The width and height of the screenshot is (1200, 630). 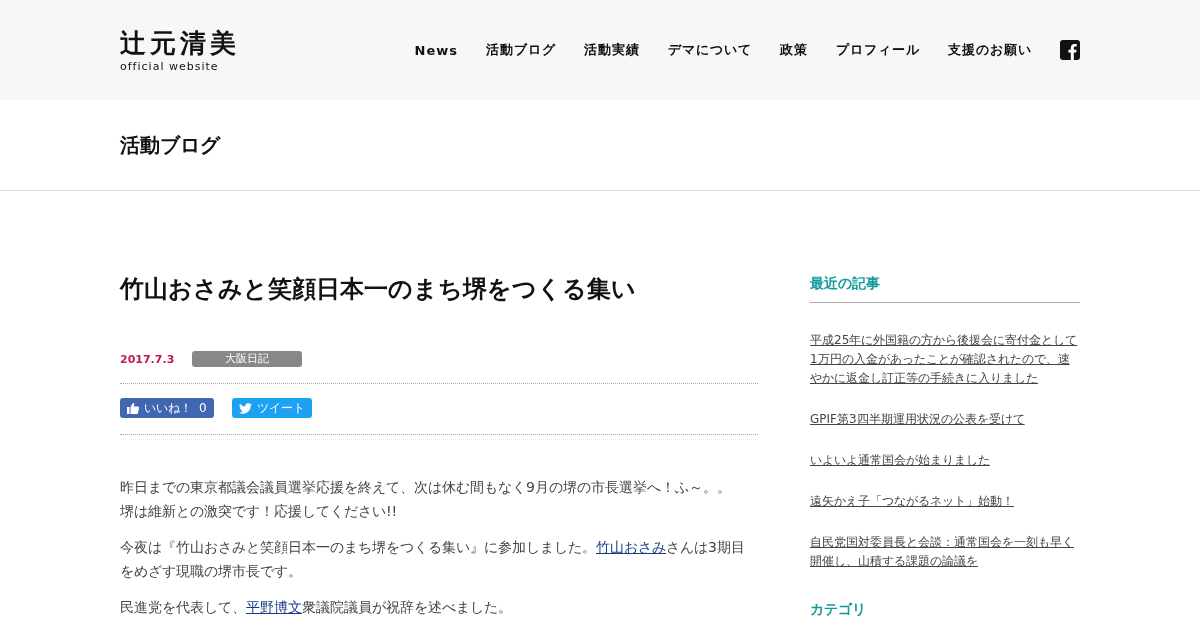 I want to click on page-title: 活動ブログ, so click(x=171, y=145).